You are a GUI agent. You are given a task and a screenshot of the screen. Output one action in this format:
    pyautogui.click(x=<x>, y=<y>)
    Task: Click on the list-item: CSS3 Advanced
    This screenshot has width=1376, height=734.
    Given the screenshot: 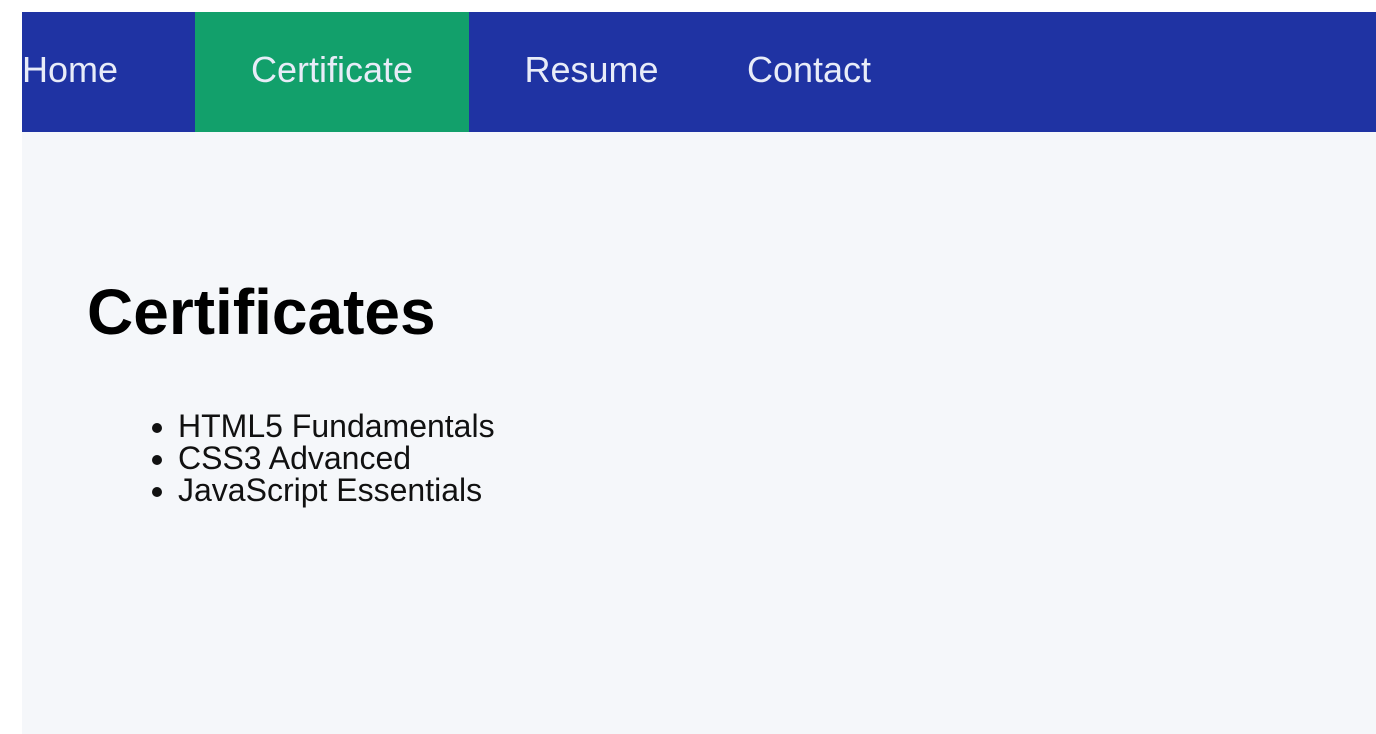 What is the action you would take?
    pyautogui.click(x=336, y=458)
    